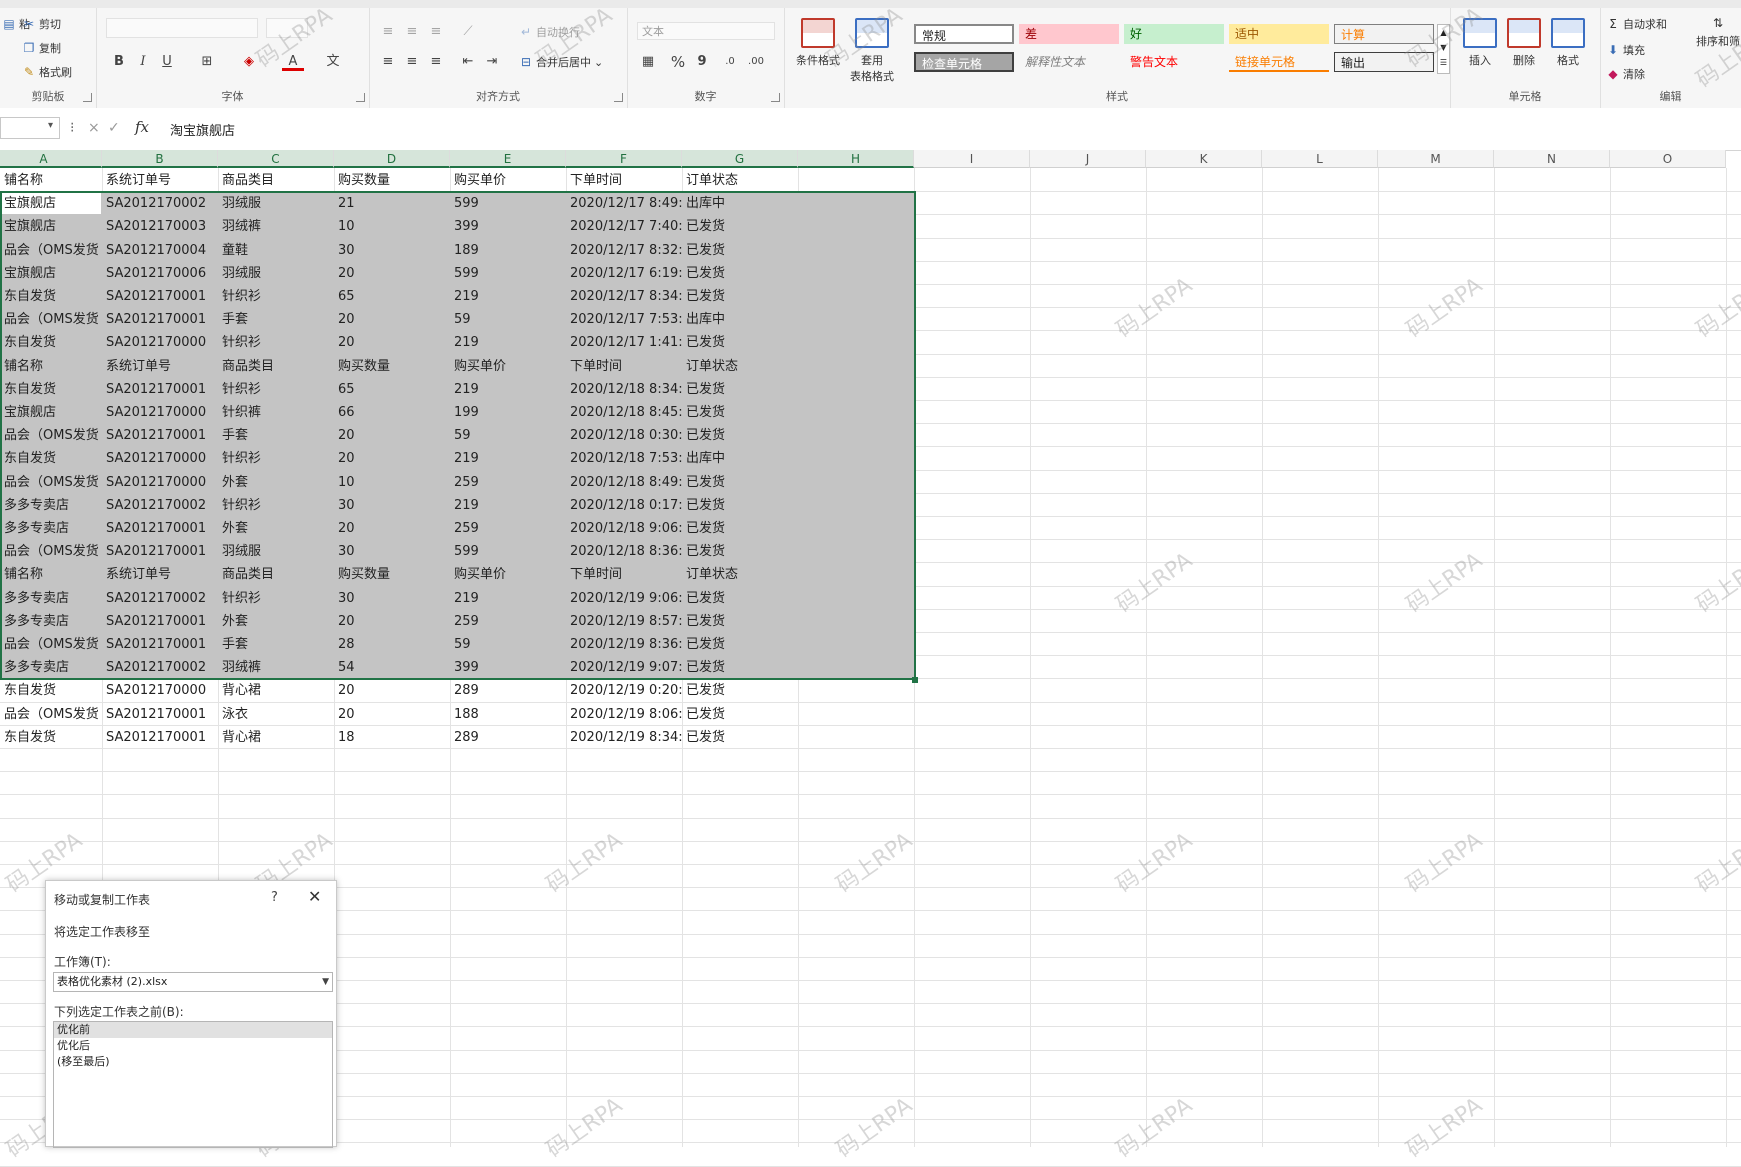 Image resolution: width=1741 pixels, height=1167 pixels. Describe the element at coordinates (510, 435) in the screenshot. I see `cell: 59` at that location.